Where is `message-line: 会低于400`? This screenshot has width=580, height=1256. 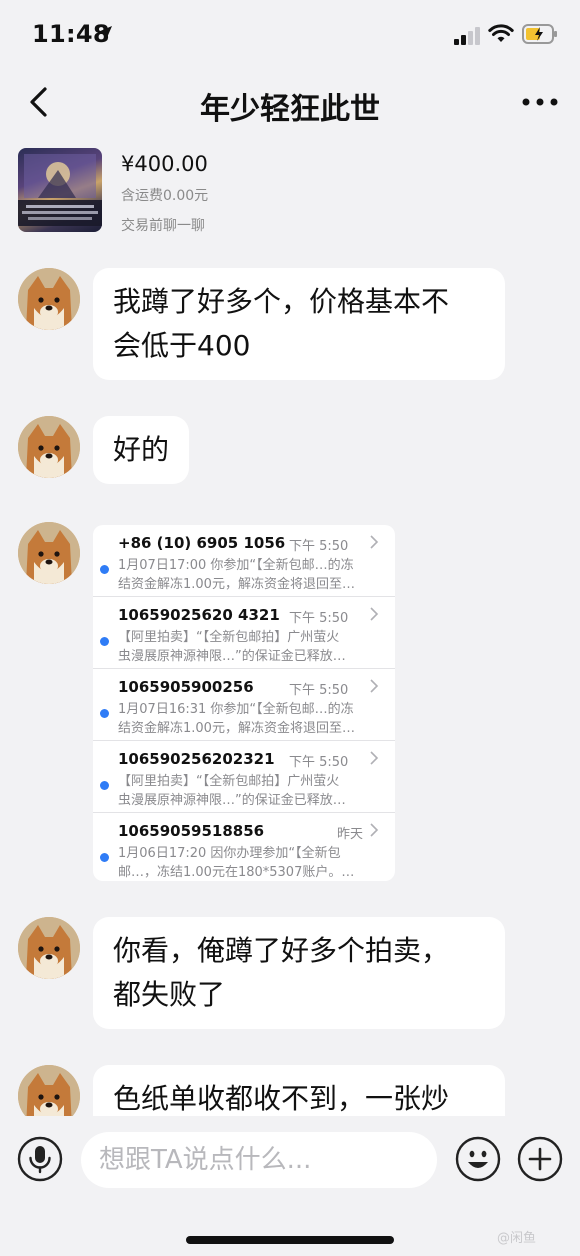
message-line: 会低于400 is located at coordinates (182, 345).